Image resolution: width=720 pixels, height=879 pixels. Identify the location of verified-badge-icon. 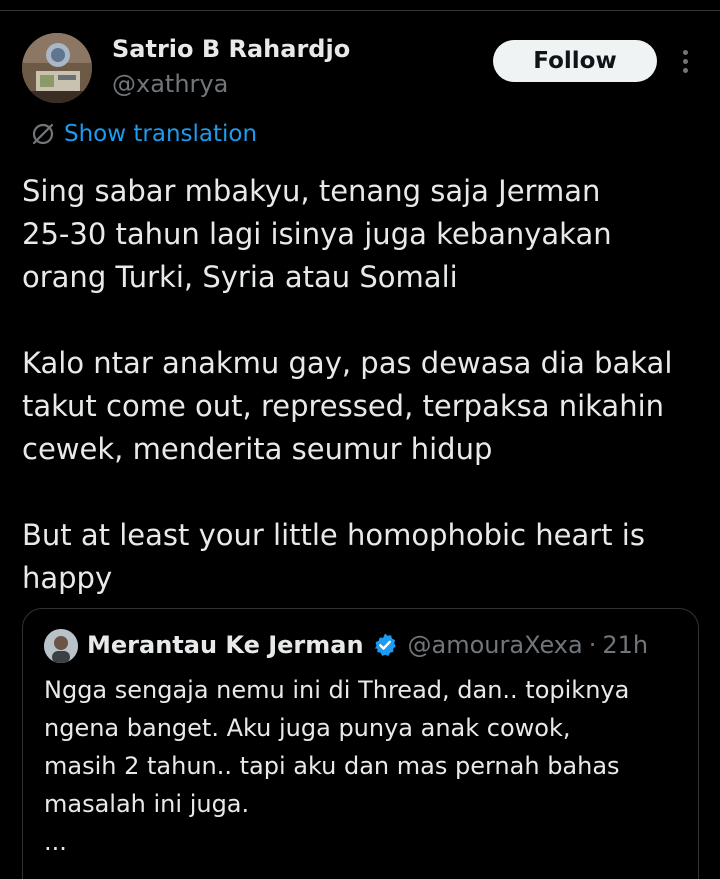
(385, 644).